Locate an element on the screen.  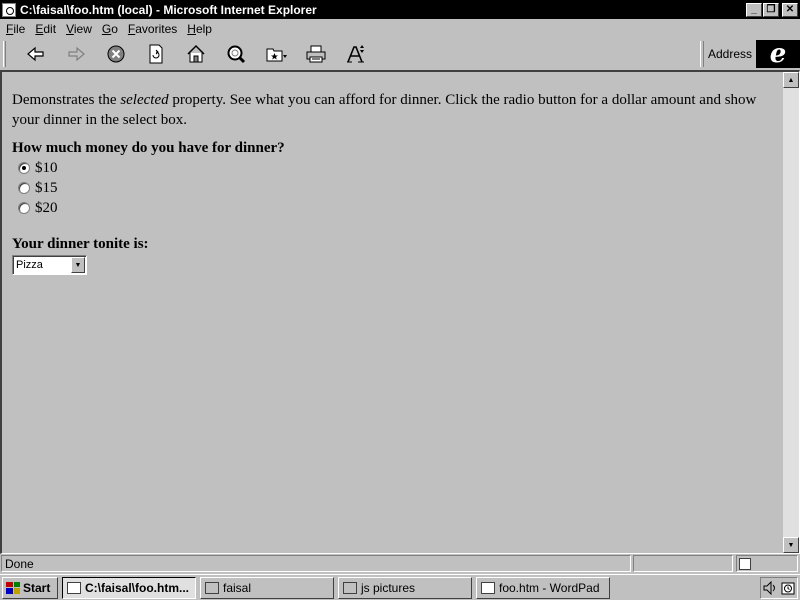
refresh-icon is located at coordinates (156, 54).